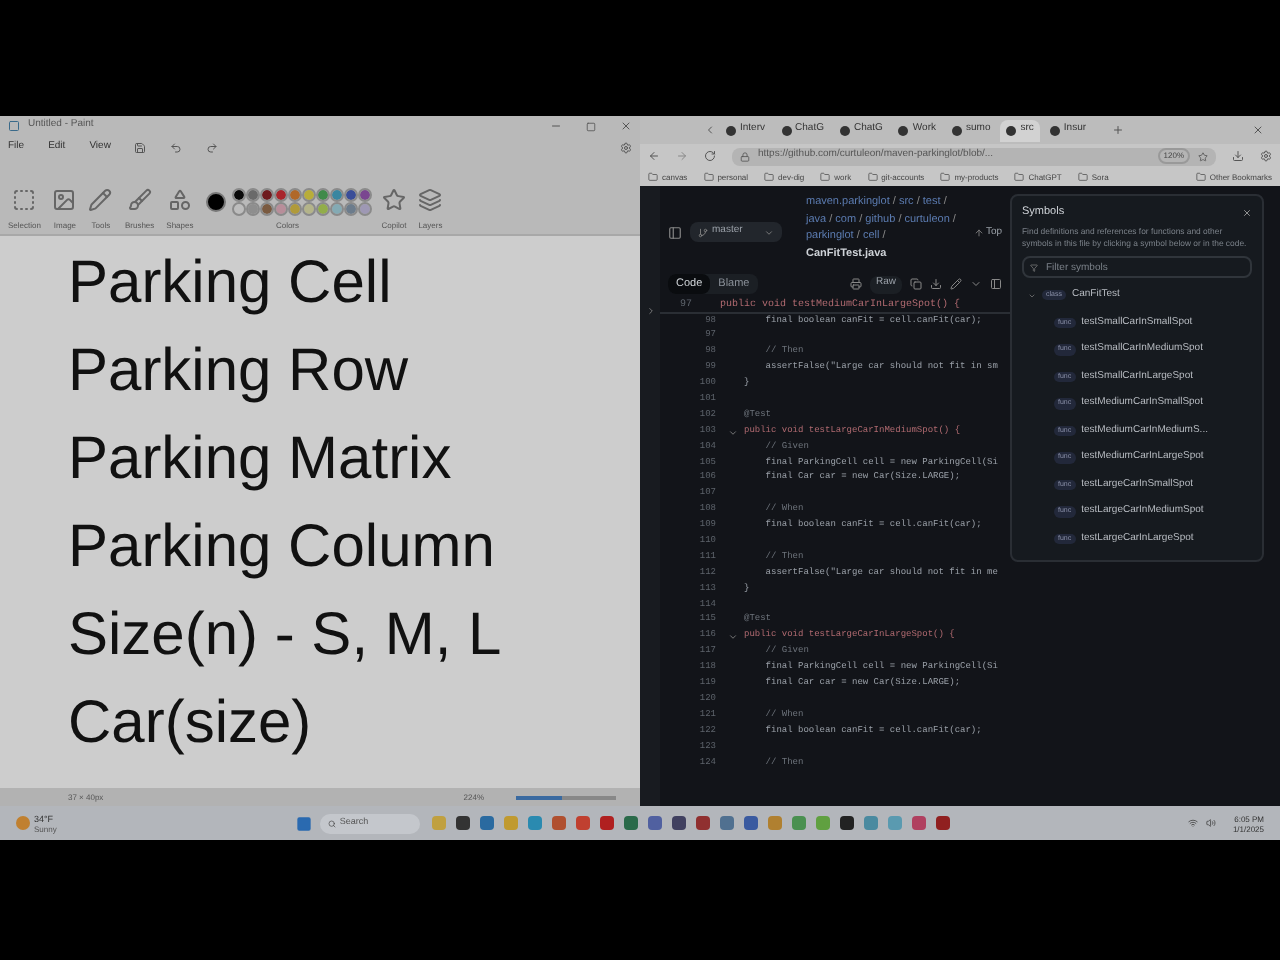  Describe the element at coordinates (100, 200) in the screenshot. I see `pencil-icon` at that location.